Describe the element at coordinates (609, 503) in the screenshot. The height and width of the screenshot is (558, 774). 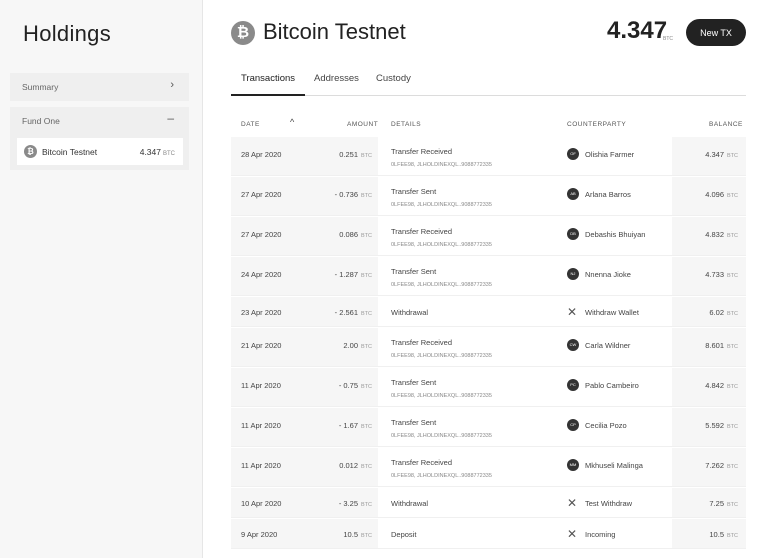
I see `cell-counterparty: Test Withdraw` at that location.